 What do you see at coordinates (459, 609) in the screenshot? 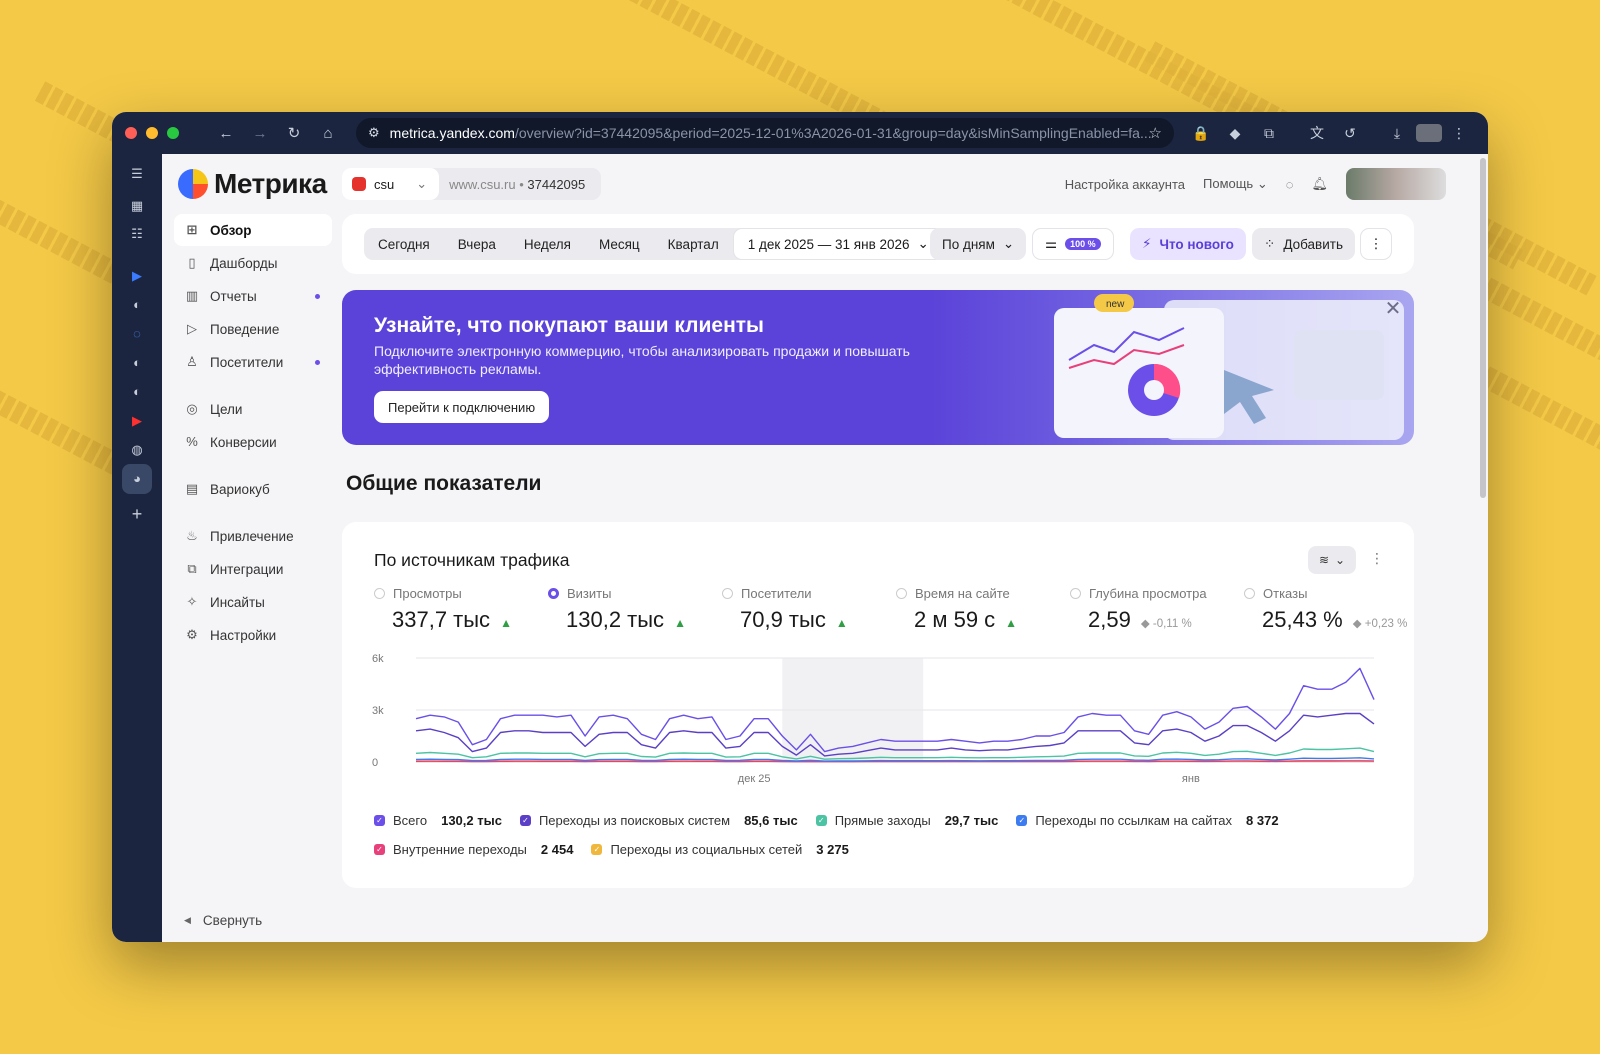
I see `metric-pageviews: Просмотры 337,7 тыс ▲` at bounding box center [459, 609].